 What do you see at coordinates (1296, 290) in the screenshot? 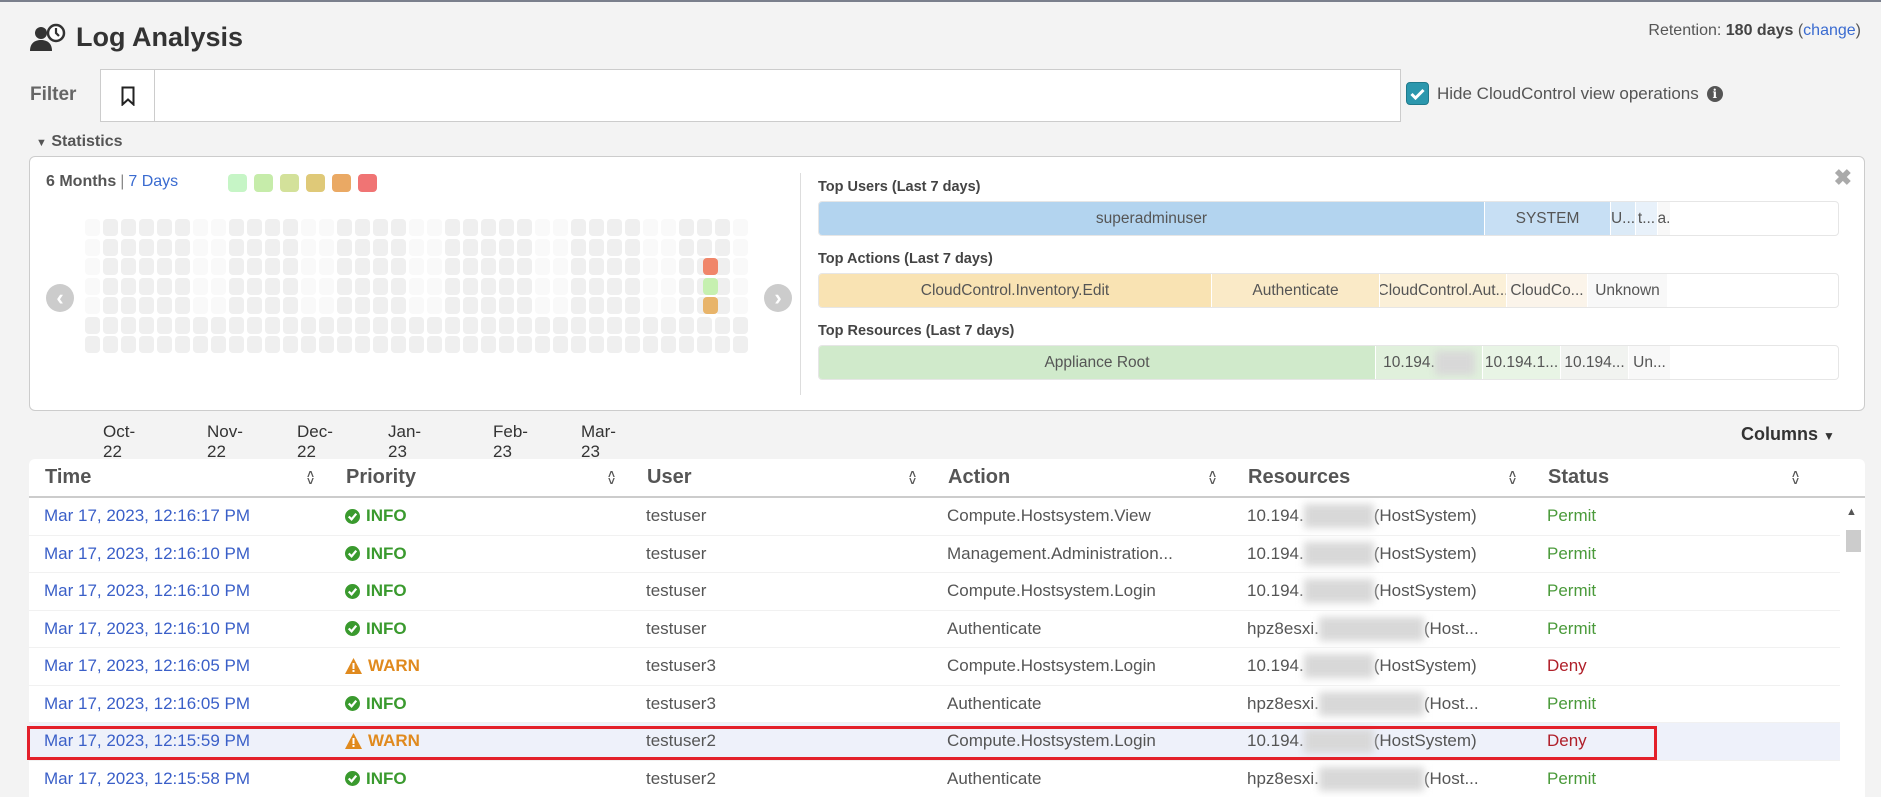
I see `bar-segment: Authenticate` at bounding box center [1296, 290].